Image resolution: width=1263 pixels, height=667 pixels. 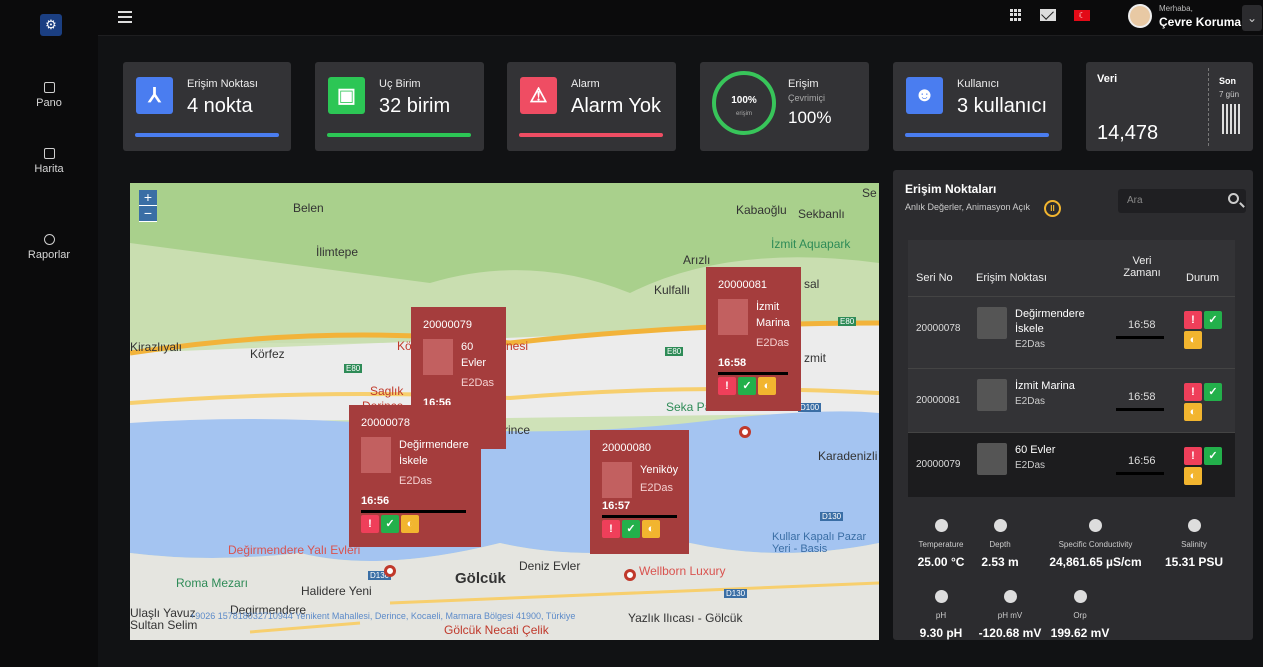 I want to click on popup-time: 16:58, so click(x=732, y=363).